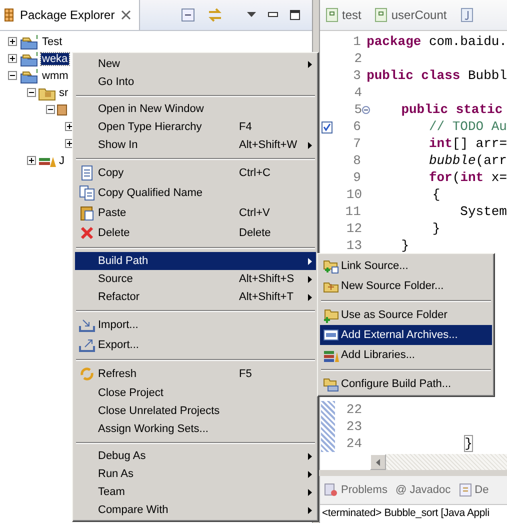 The image size is (507, 523). I want to click on clipboard-icon, so click(86, 213).